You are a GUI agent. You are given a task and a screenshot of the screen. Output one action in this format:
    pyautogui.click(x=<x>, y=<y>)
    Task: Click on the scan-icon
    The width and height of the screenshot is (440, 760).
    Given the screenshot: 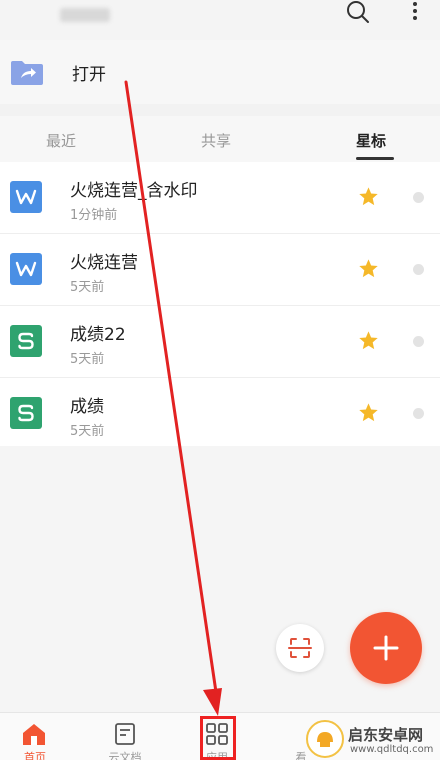 What is the action you would take?
    pyautogui.click(x=300, y=648)
    